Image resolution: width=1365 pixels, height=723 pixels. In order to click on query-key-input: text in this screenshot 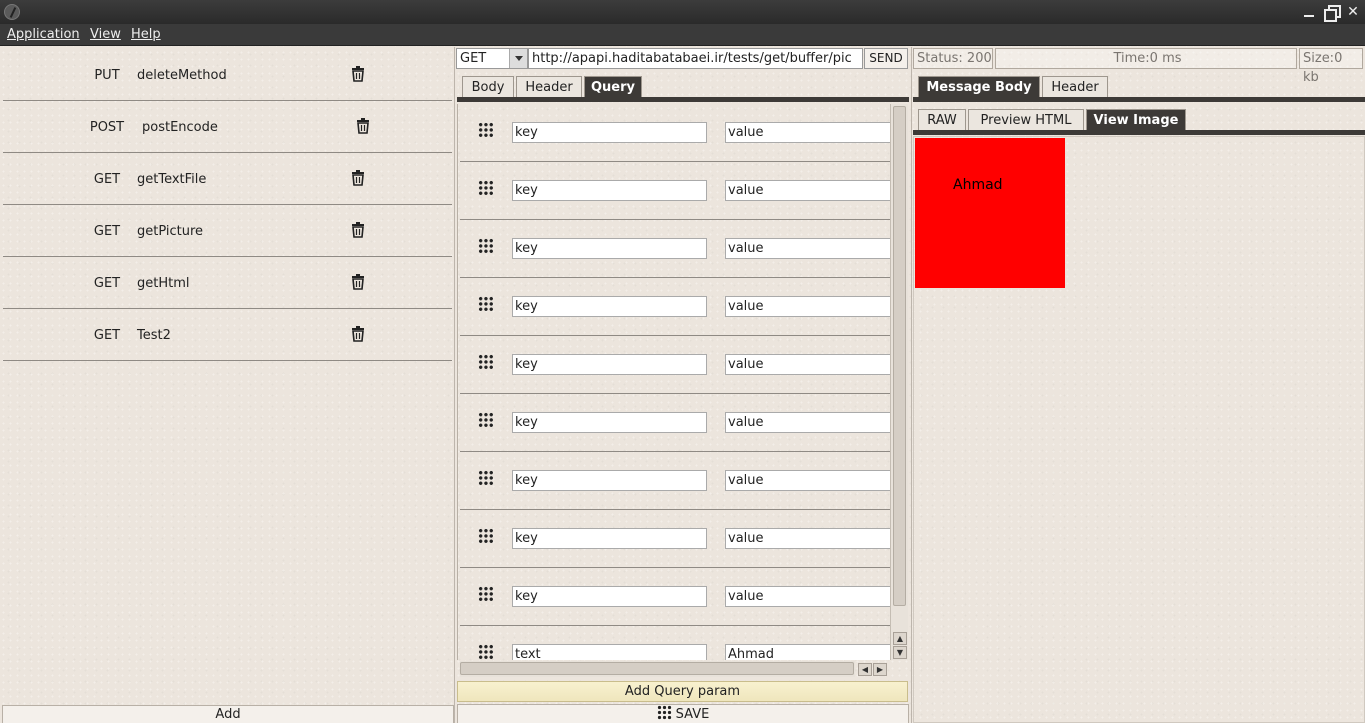, I will do `click(609, 652)`.